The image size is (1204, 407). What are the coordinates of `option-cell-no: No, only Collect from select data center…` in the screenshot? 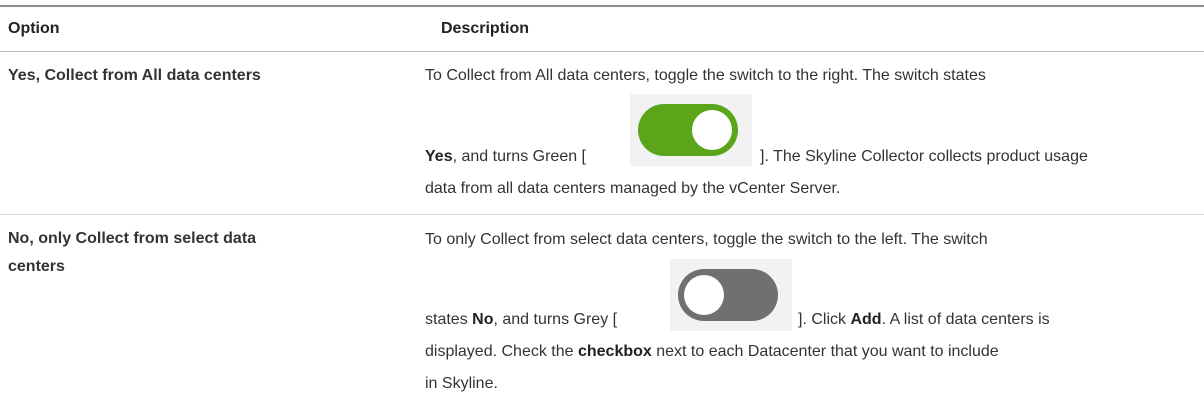 It's located at (208, 253).